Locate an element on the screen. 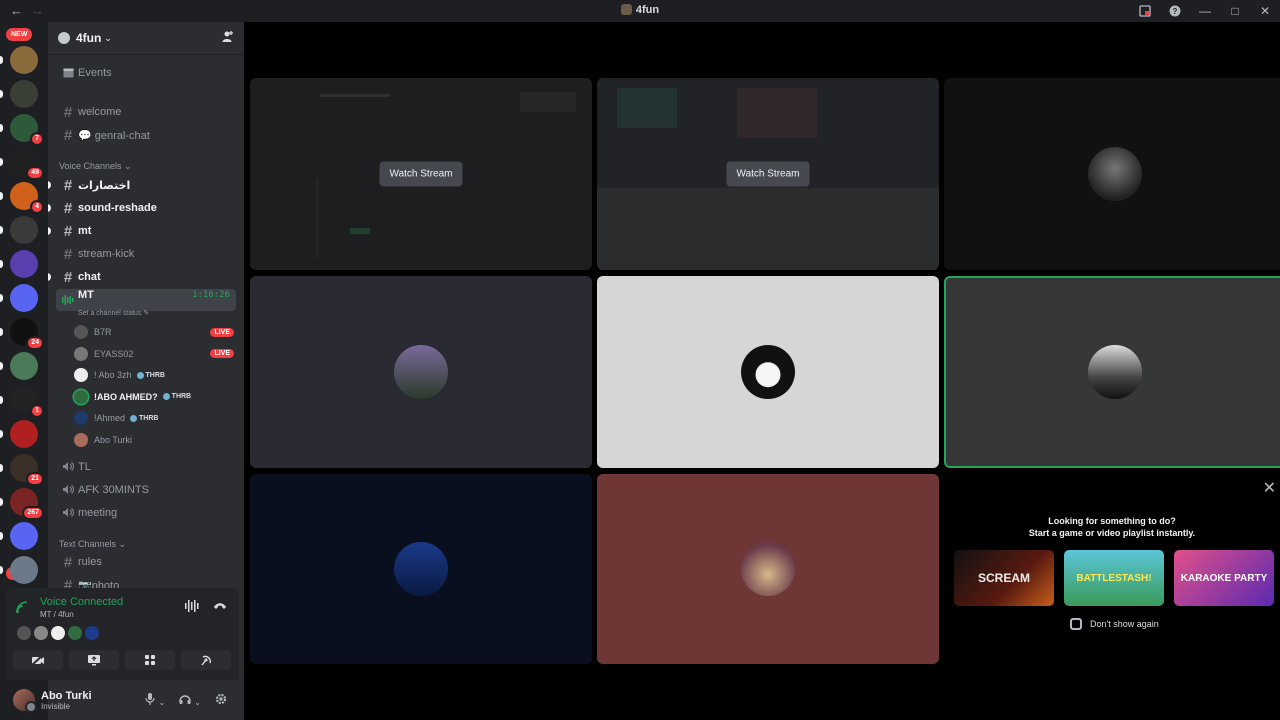  clan-tag-icon is located at coordinates (134, 418).